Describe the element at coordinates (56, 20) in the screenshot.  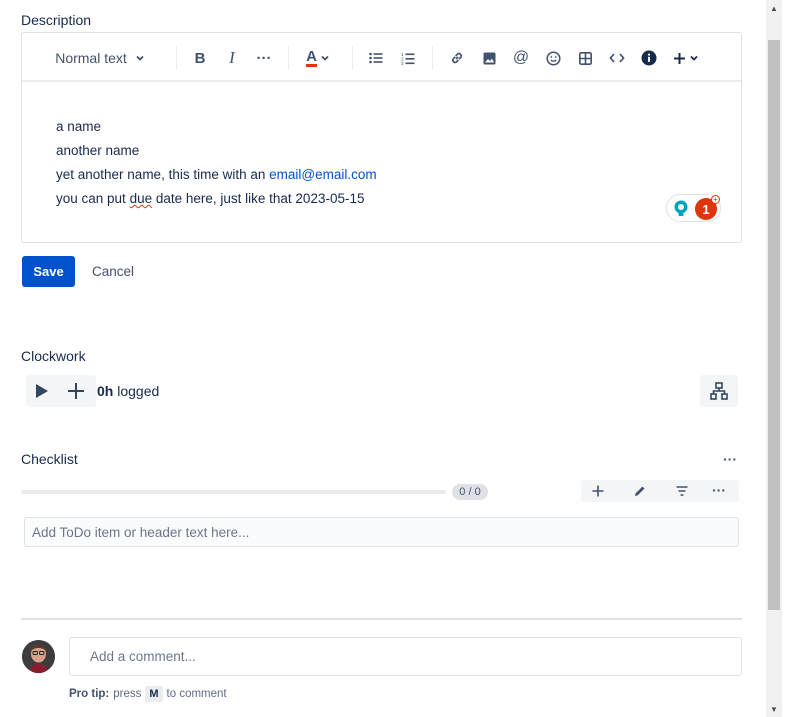
I see `description-title: Description` at that location.